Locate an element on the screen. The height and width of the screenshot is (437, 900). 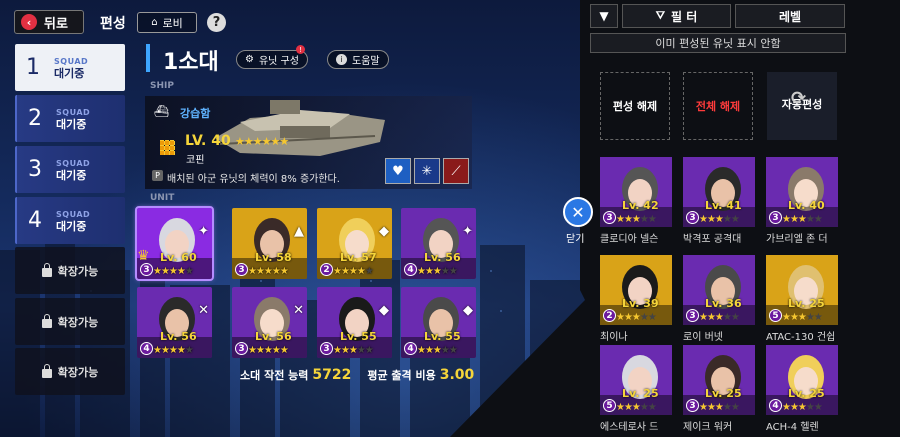
roster-unit-card: 3 Lv. 40 ★★★★★ is located at coordinates (802, 192).